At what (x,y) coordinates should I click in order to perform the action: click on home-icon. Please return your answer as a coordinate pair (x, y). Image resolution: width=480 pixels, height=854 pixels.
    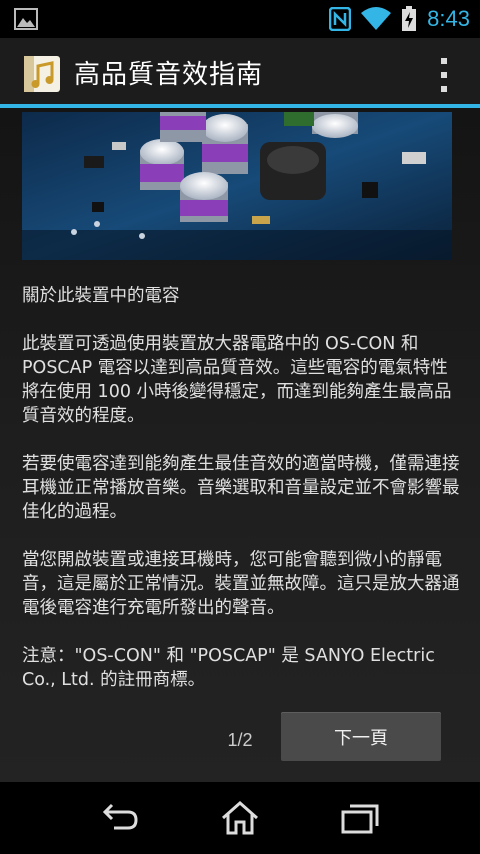
    Looking at the image, I should click on (240, 818).